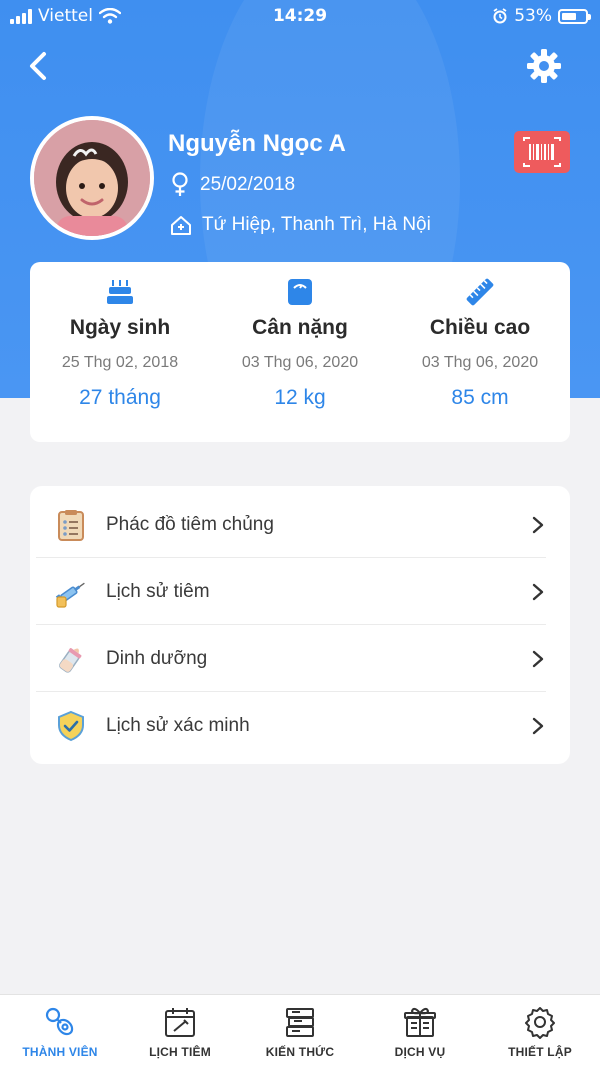 The image size is (600, 1066). I want to click on tab-services: DỊCH VỤ, so click(420, 1030).